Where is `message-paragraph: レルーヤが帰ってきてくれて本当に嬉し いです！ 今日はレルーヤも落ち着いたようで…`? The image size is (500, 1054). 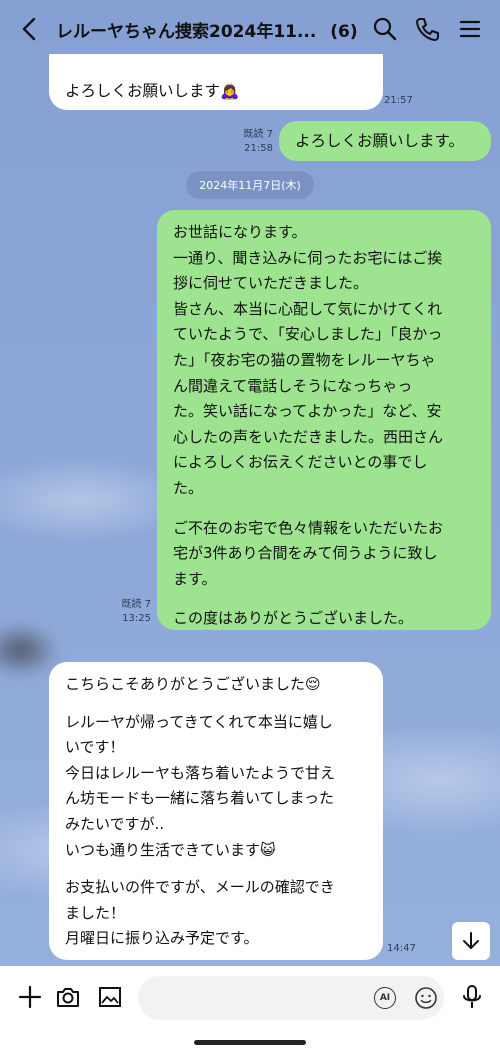
message-paragraph: レルーヤが帰ってきてくれて本当に嬉し いです！ 今日はレルーヤも落ち着いたようで… is located at coordinates (200, 785).